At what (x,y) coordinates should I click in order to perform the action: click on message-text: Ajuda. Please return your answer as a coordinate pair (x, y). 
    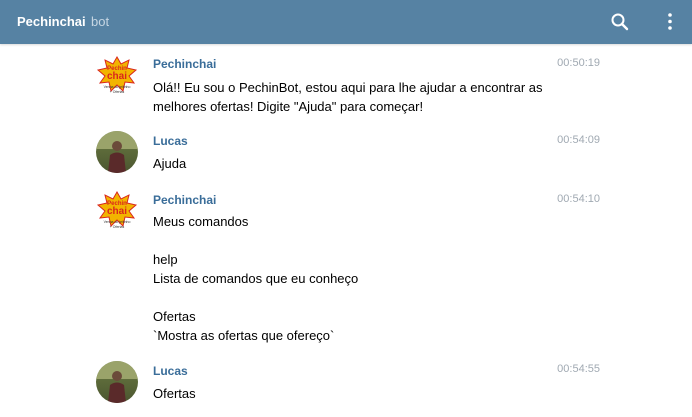
    Looking at the image, I should click on (170, 163).